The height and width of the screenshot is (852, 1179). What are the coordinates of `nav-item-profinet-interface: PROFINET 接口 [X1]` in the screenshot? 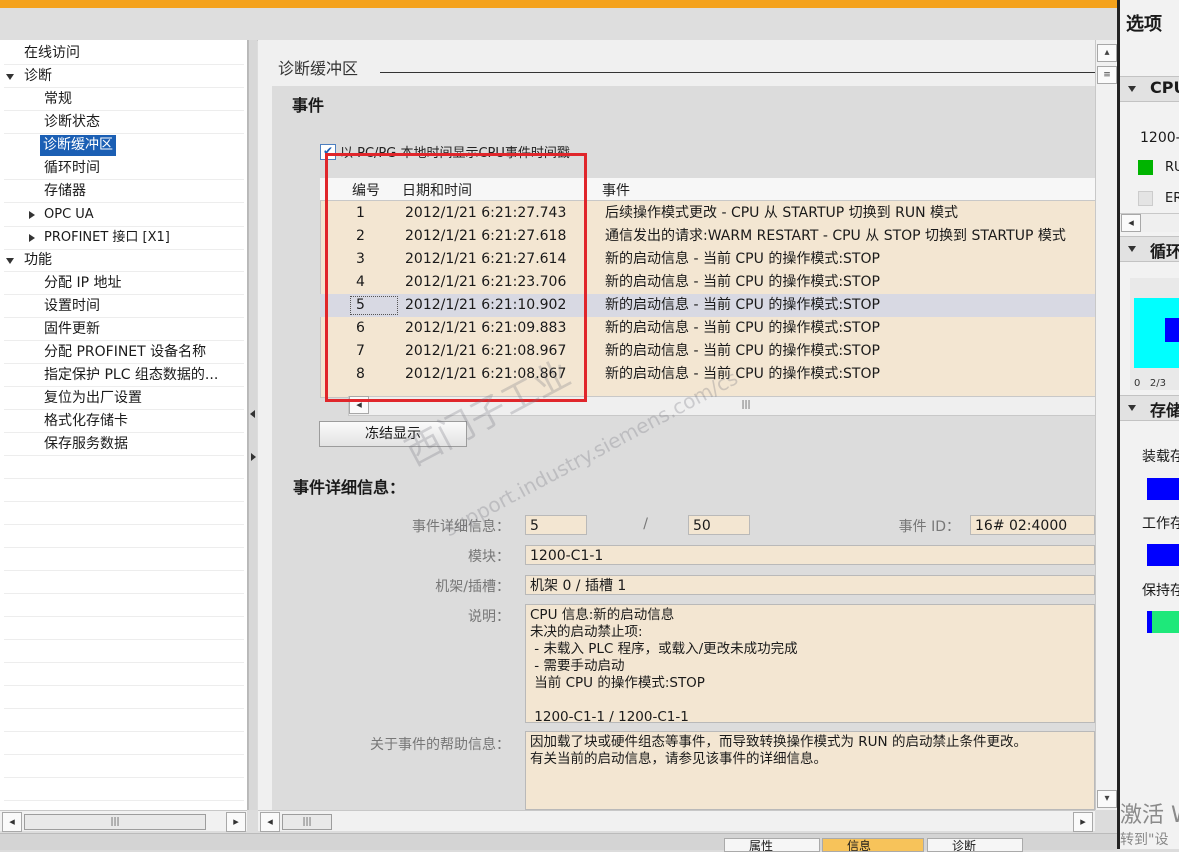 It's located at (107, 238).